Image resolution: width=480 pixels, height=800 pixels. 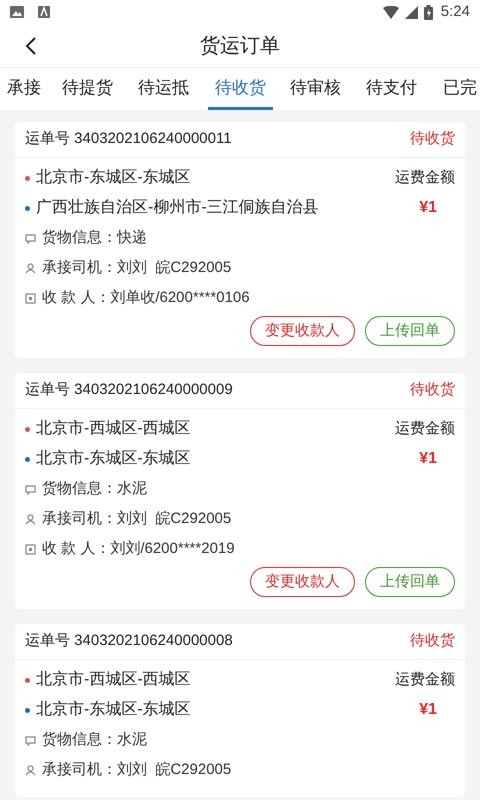 I want to click on wifi-icon, so click(x=390, y=12).